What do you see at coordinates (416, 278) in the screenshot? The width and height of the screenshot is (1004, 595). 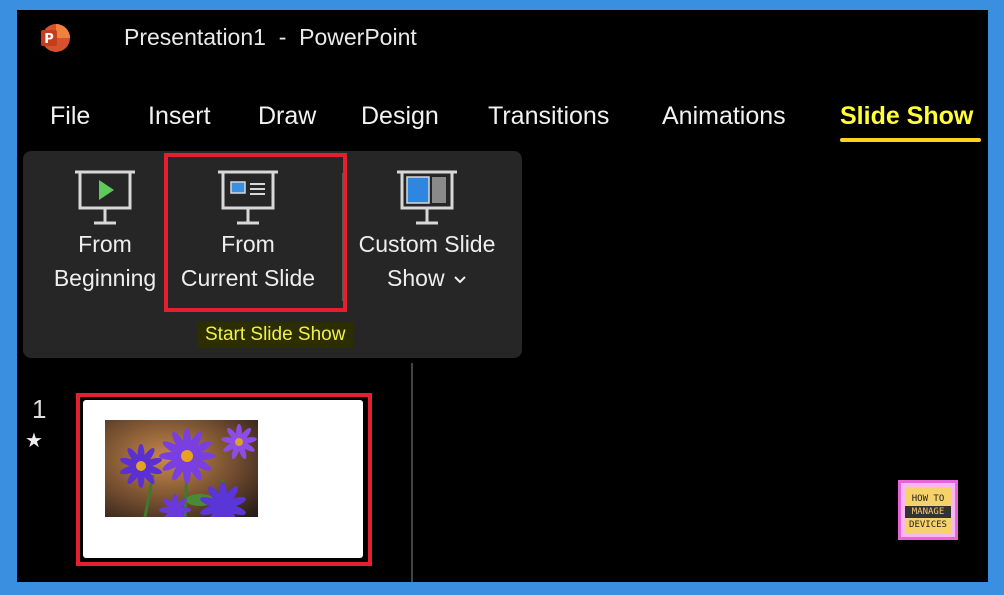 I see `custom-show-line2: Show` at bounding box center [416, 278].